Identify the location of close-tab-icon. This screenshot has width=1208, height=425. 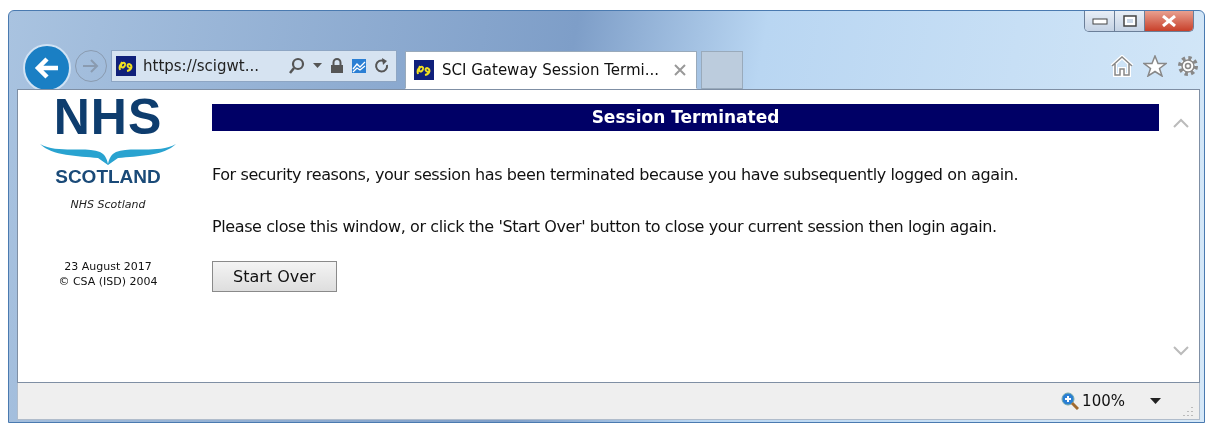
(680, 70).